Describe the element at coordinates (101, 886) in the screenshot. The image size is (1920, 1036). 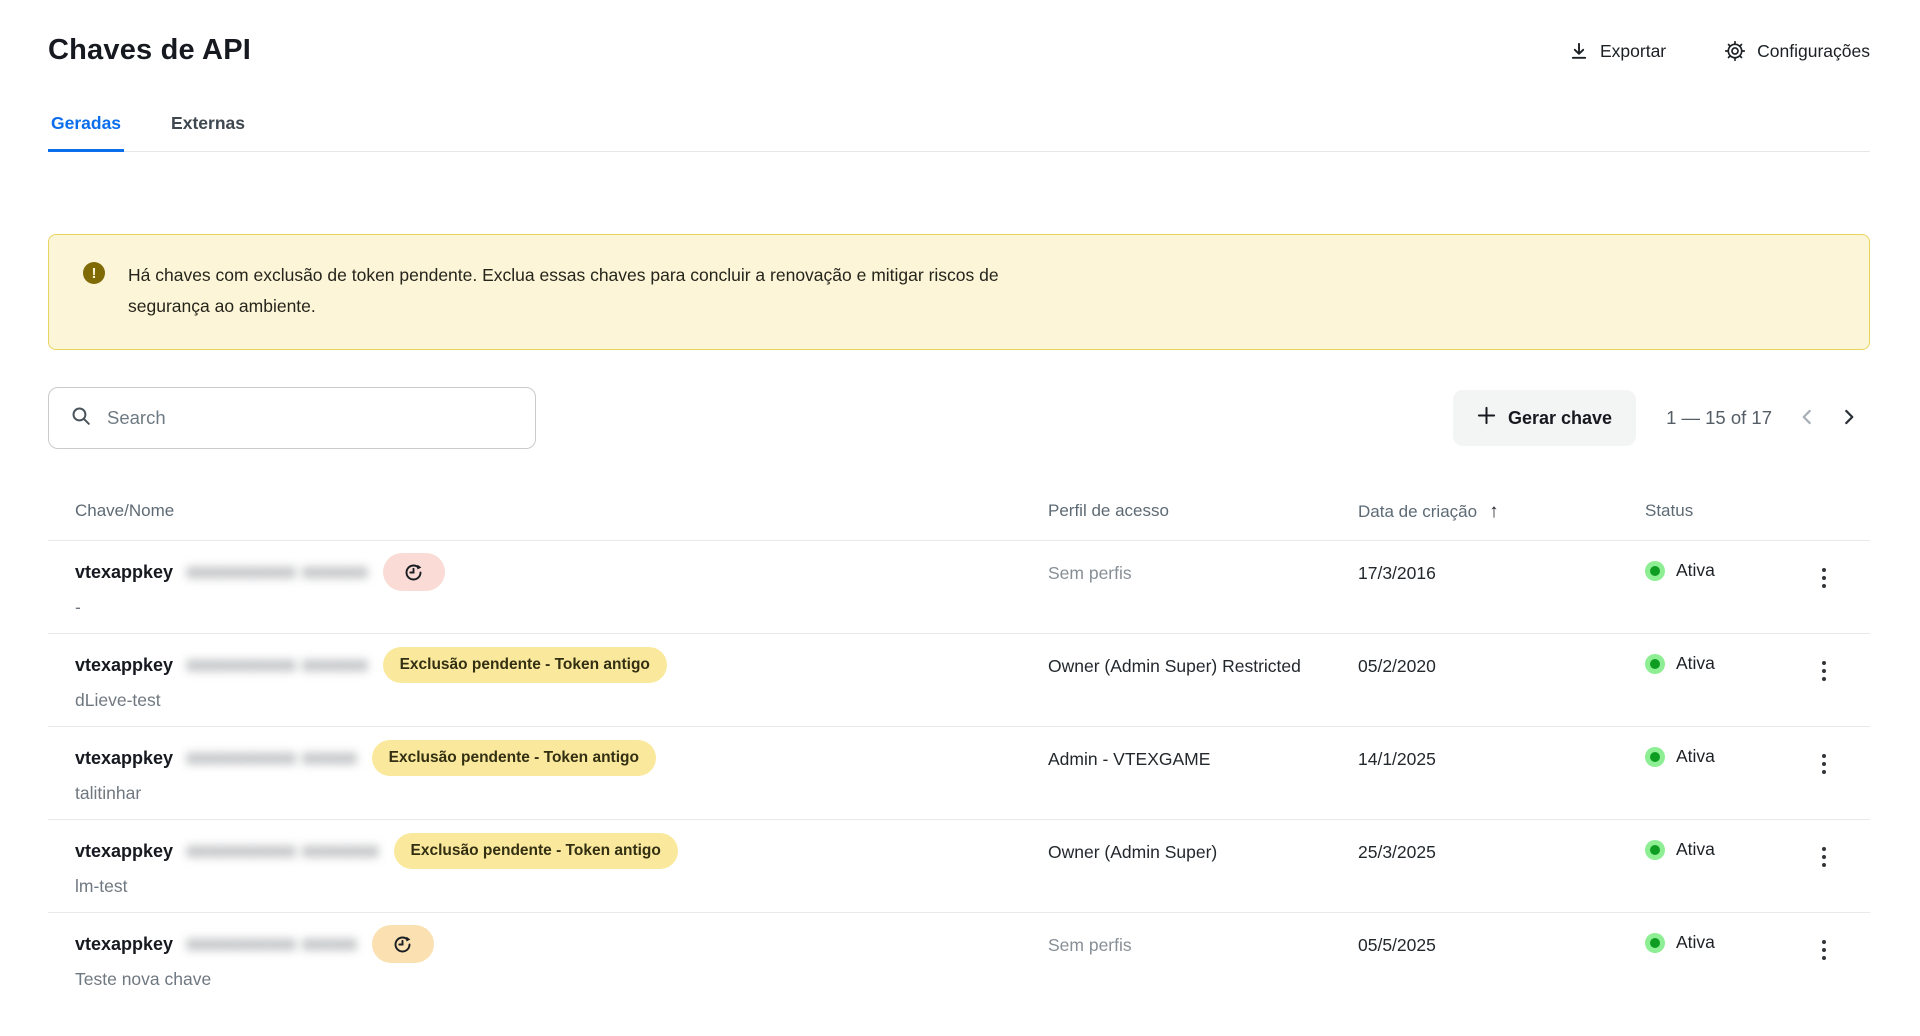
I see `key-name: lm-test` at that location.